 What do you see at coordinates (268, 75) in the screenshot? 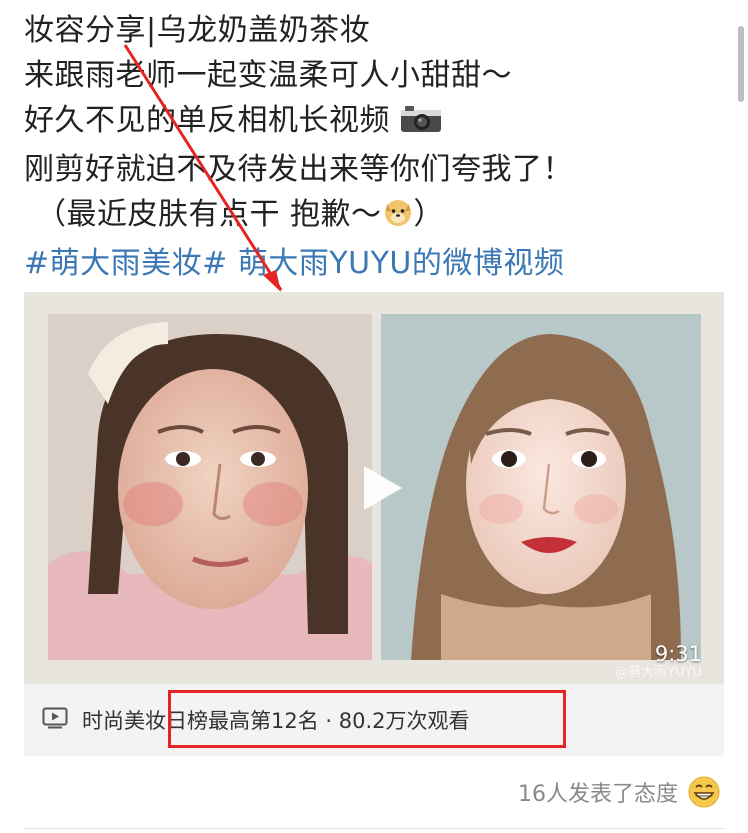
I see `post-text-2: 来跟雨老师一起变温柔可人小甜甜～` at bounding box center [268, 75].